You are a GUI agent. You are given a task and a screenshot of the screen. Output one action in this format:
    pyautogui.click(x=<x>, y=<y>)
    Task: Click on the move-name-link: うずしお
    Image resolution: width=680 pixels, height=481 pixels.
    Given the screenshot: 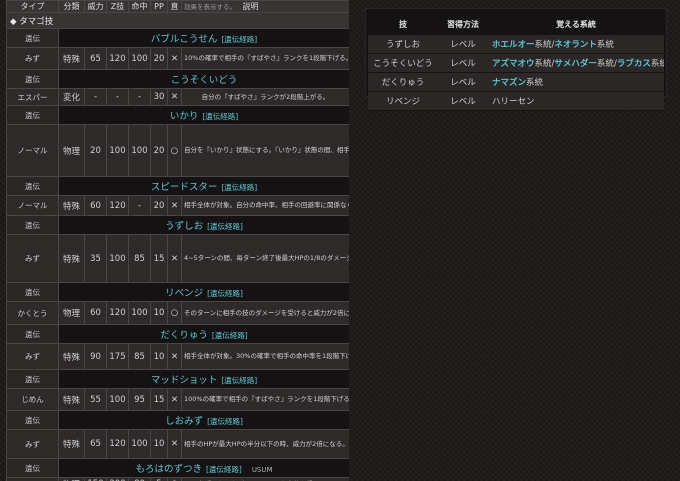 What is the action you would take?
    pyautogui.click(x=184, y=226)
    